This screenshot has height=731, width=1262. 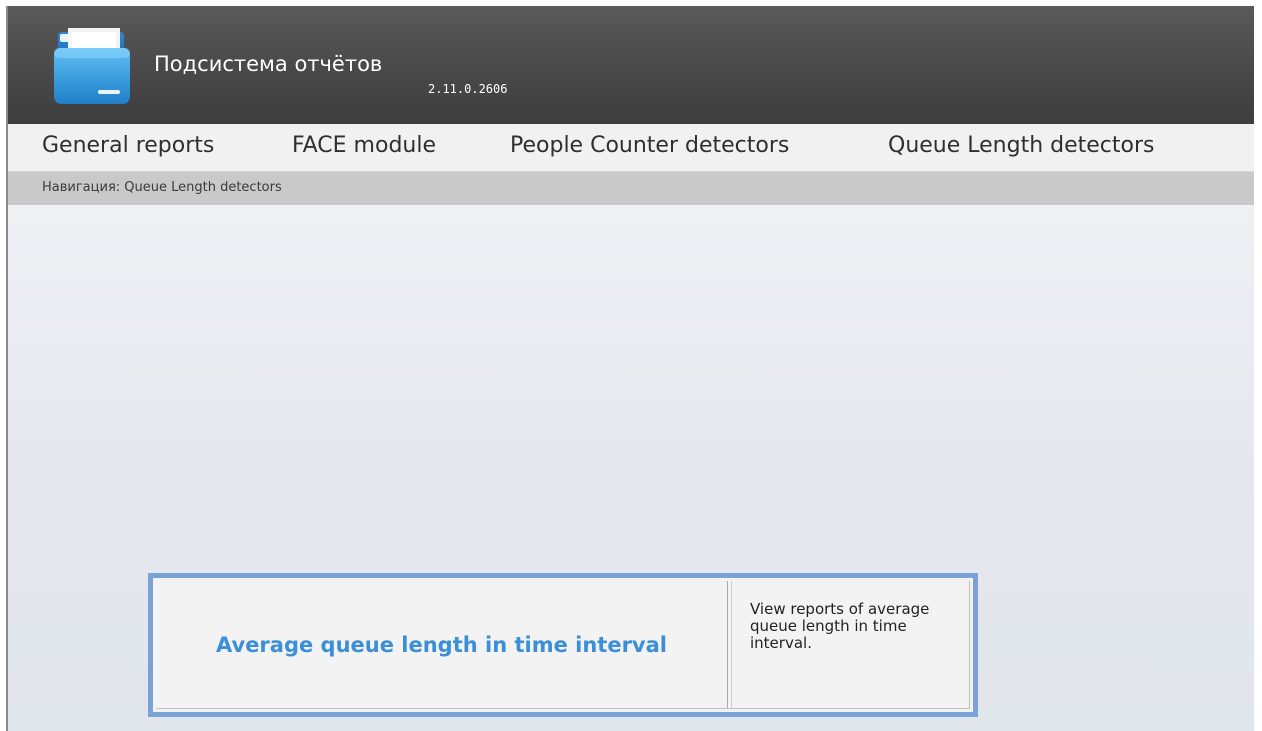 I want to click on menu-item-general-reports: General reports, so click(x=128, y=145).